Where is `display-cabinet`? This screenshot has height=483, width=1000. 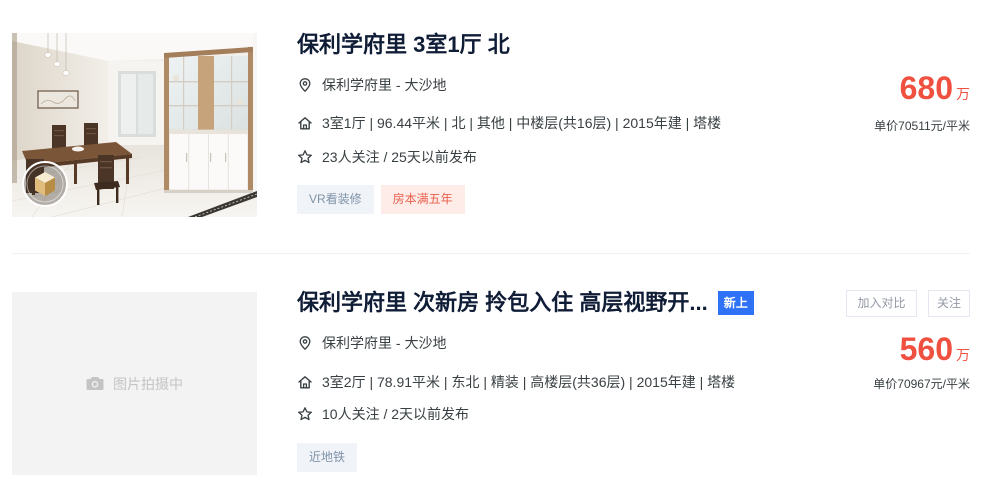
display-cabinet is located at coordinates (208, 120).